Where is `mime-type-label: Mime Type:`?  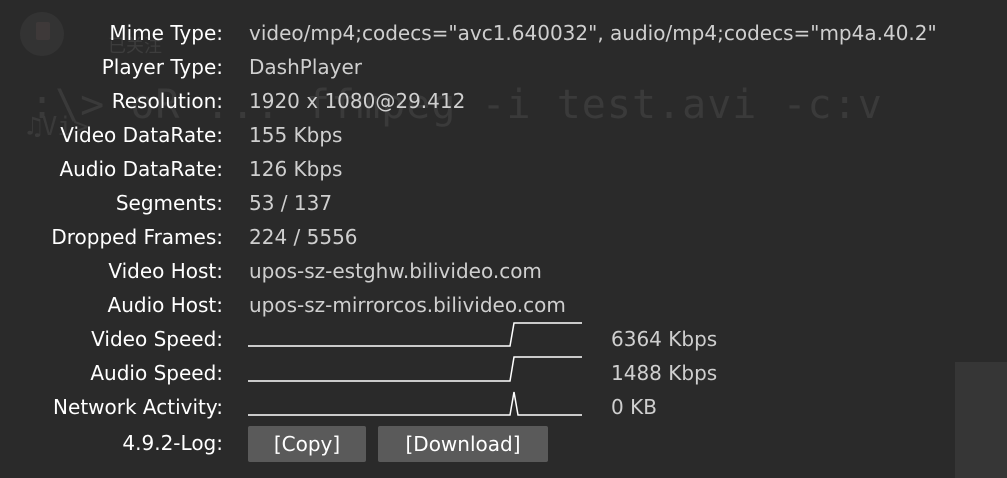 mime-type-label: Mime Type: is located at coordinates (166, 33).